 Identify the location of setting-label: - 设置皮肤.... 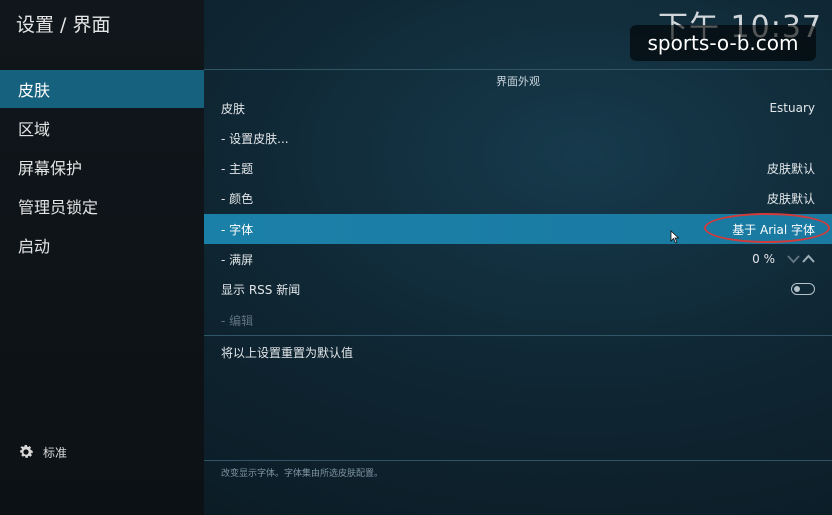
(255, 138).